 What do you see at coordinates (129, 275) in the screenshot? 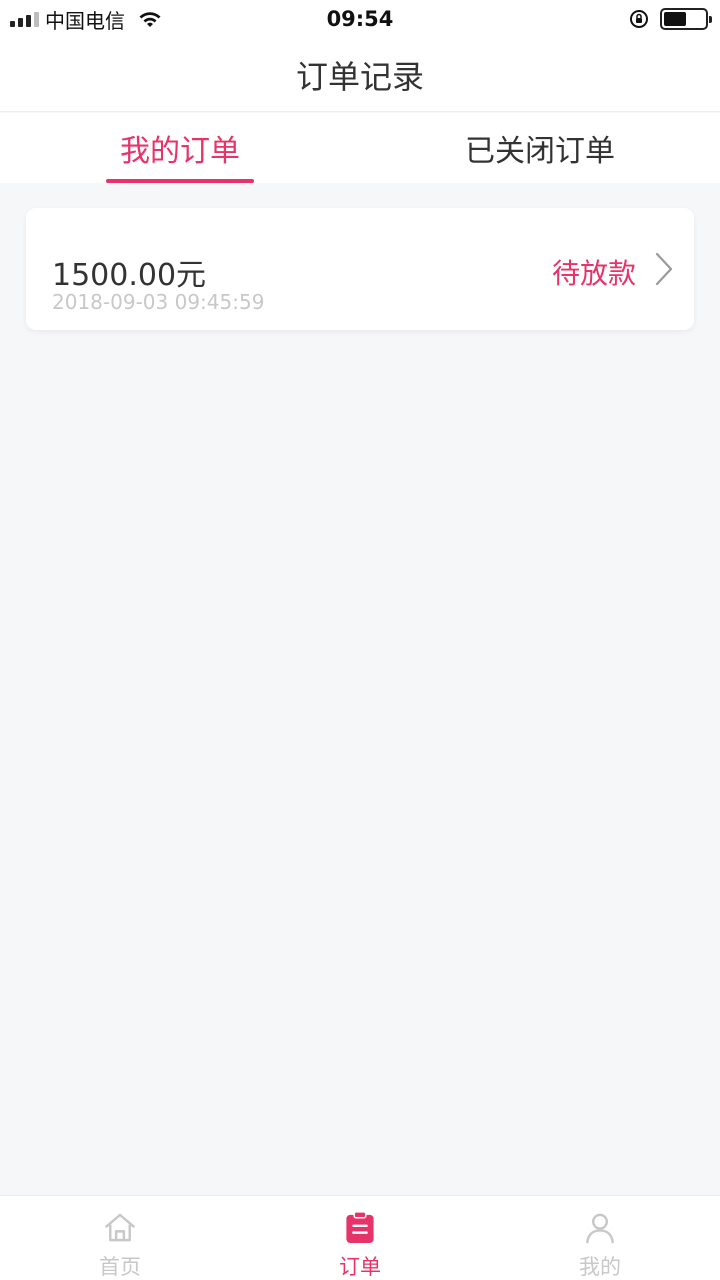
I see `order-amount: 1500.00元` at bounding box center [129, 275].